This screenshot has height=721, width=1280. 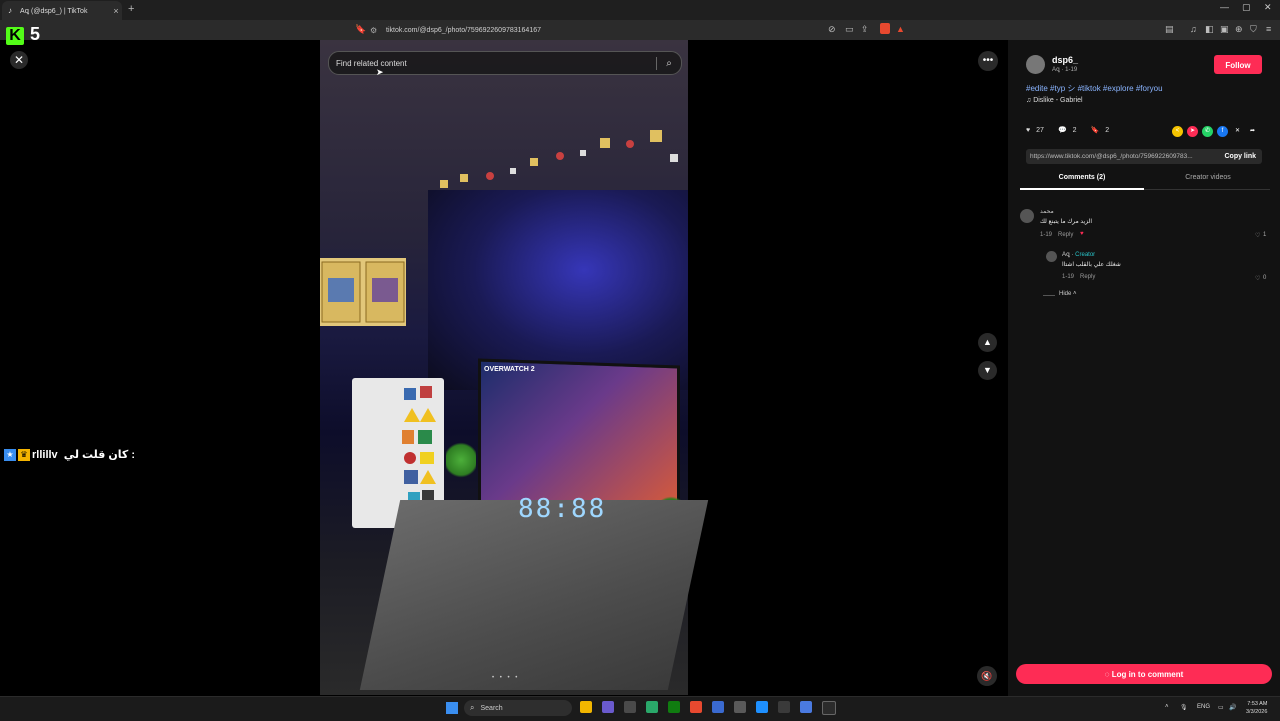 What do you see at coordinates (1252, 131) in the screenshot?
I see `more-share-icon: ➦` at bounding box center [1252, 131].